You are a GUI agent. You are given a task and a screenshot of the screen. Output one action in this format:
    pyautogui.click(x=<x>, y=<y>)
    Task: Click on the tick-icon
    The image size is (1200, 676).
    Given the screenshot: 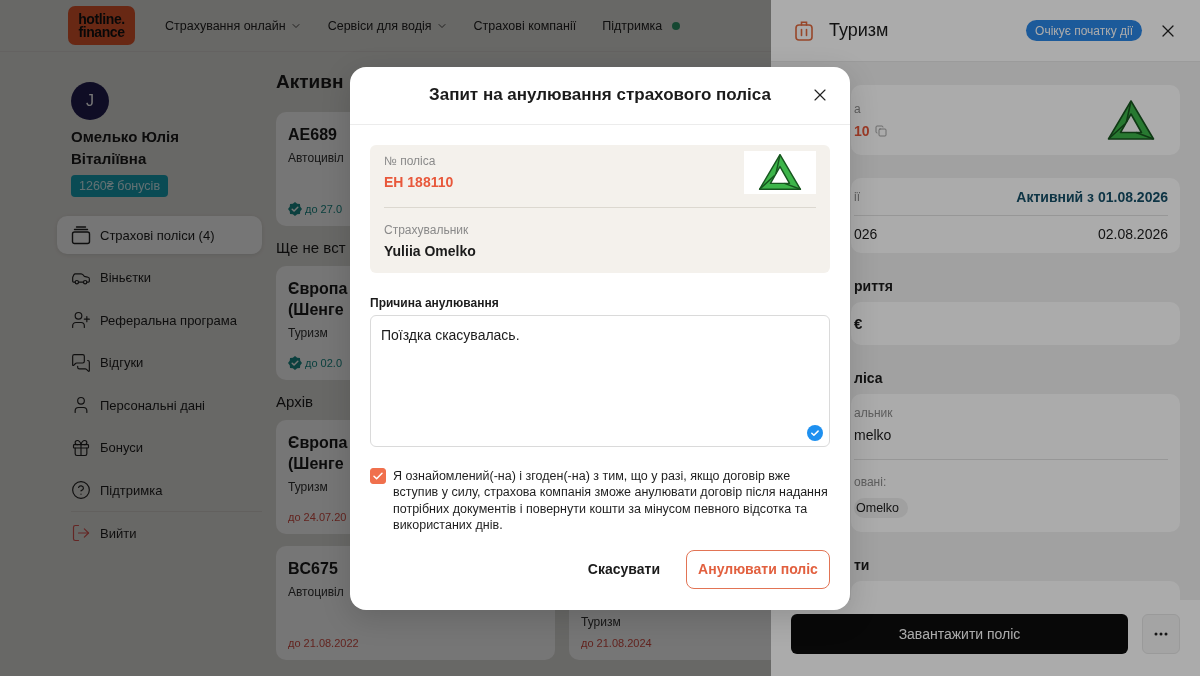 What is the action you would take?
    pyautogui.click(x=378, y=475)
    